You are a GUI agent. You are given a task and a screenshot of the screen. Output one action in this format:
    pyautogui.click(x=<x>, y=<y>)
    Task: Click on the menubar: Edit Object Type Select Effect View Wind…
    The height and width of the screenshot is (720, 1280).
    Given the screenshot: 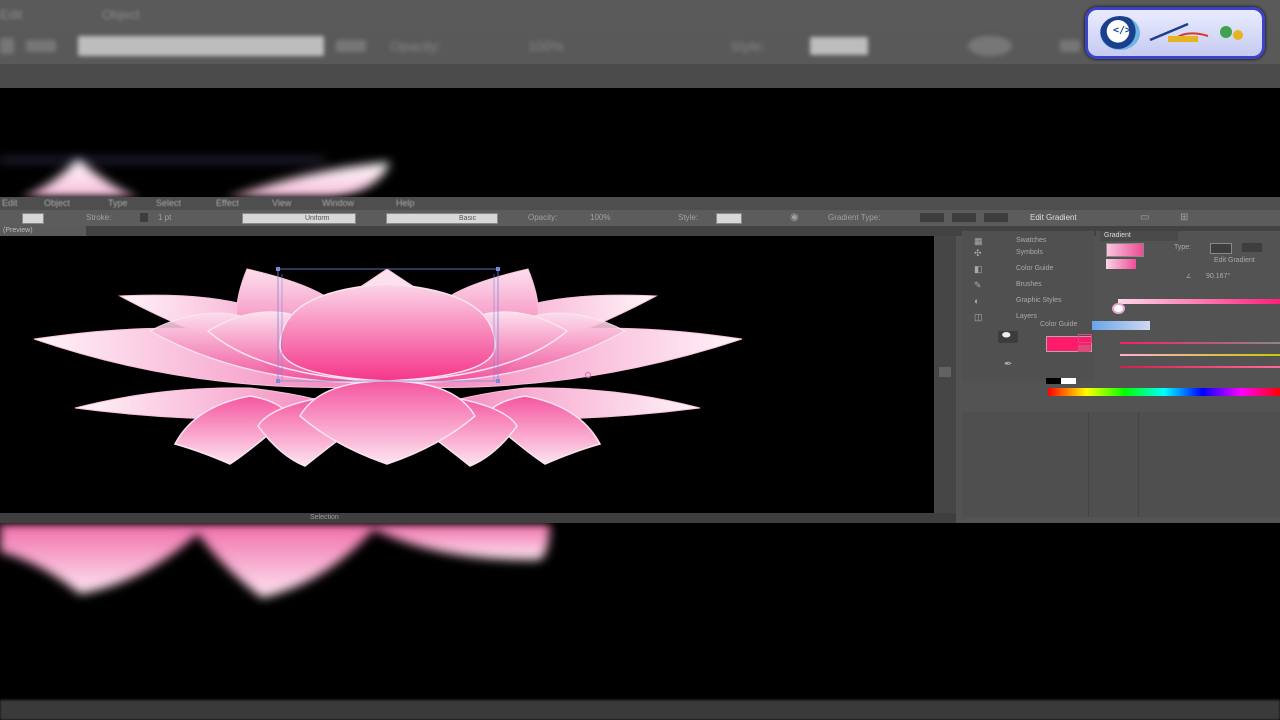 What is the action you would take?
    pyautogui.click(x=640, y=203)
    